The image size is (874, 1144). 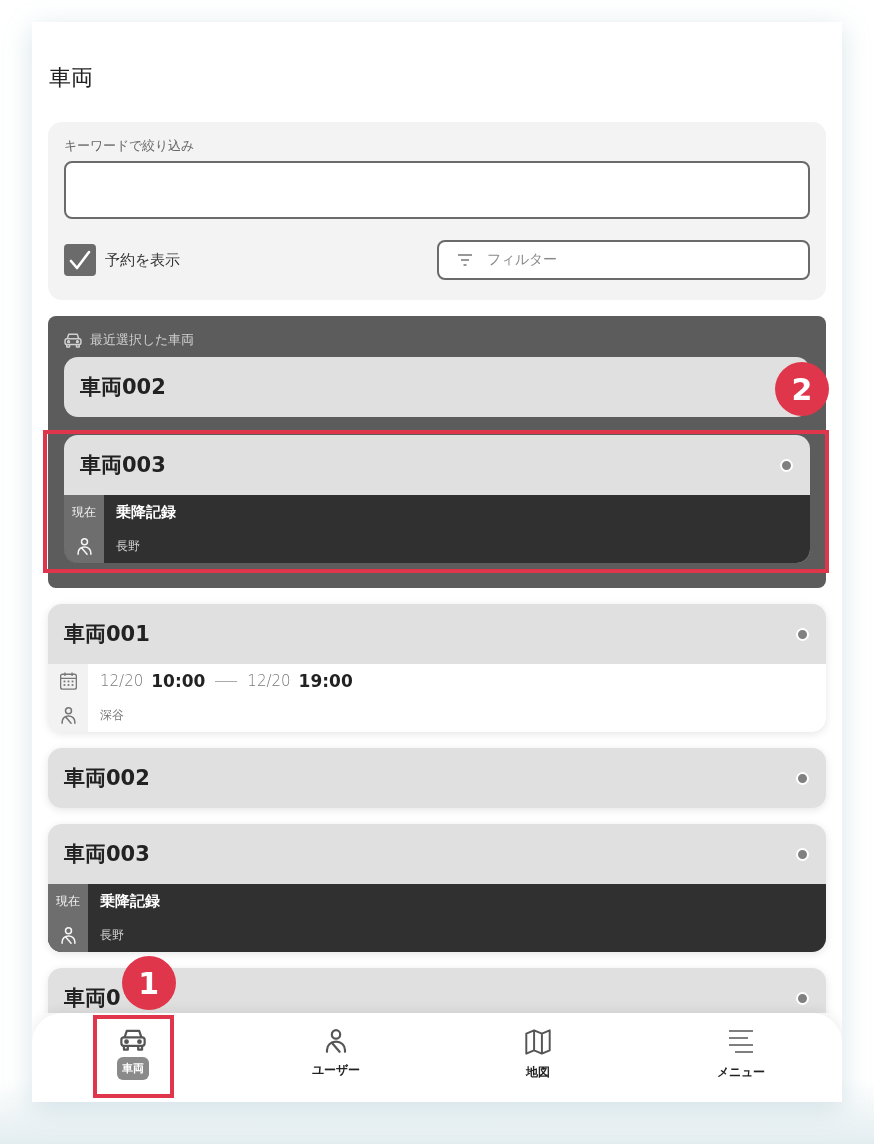 I want to click on range-dash, so click(x=226, y=681).